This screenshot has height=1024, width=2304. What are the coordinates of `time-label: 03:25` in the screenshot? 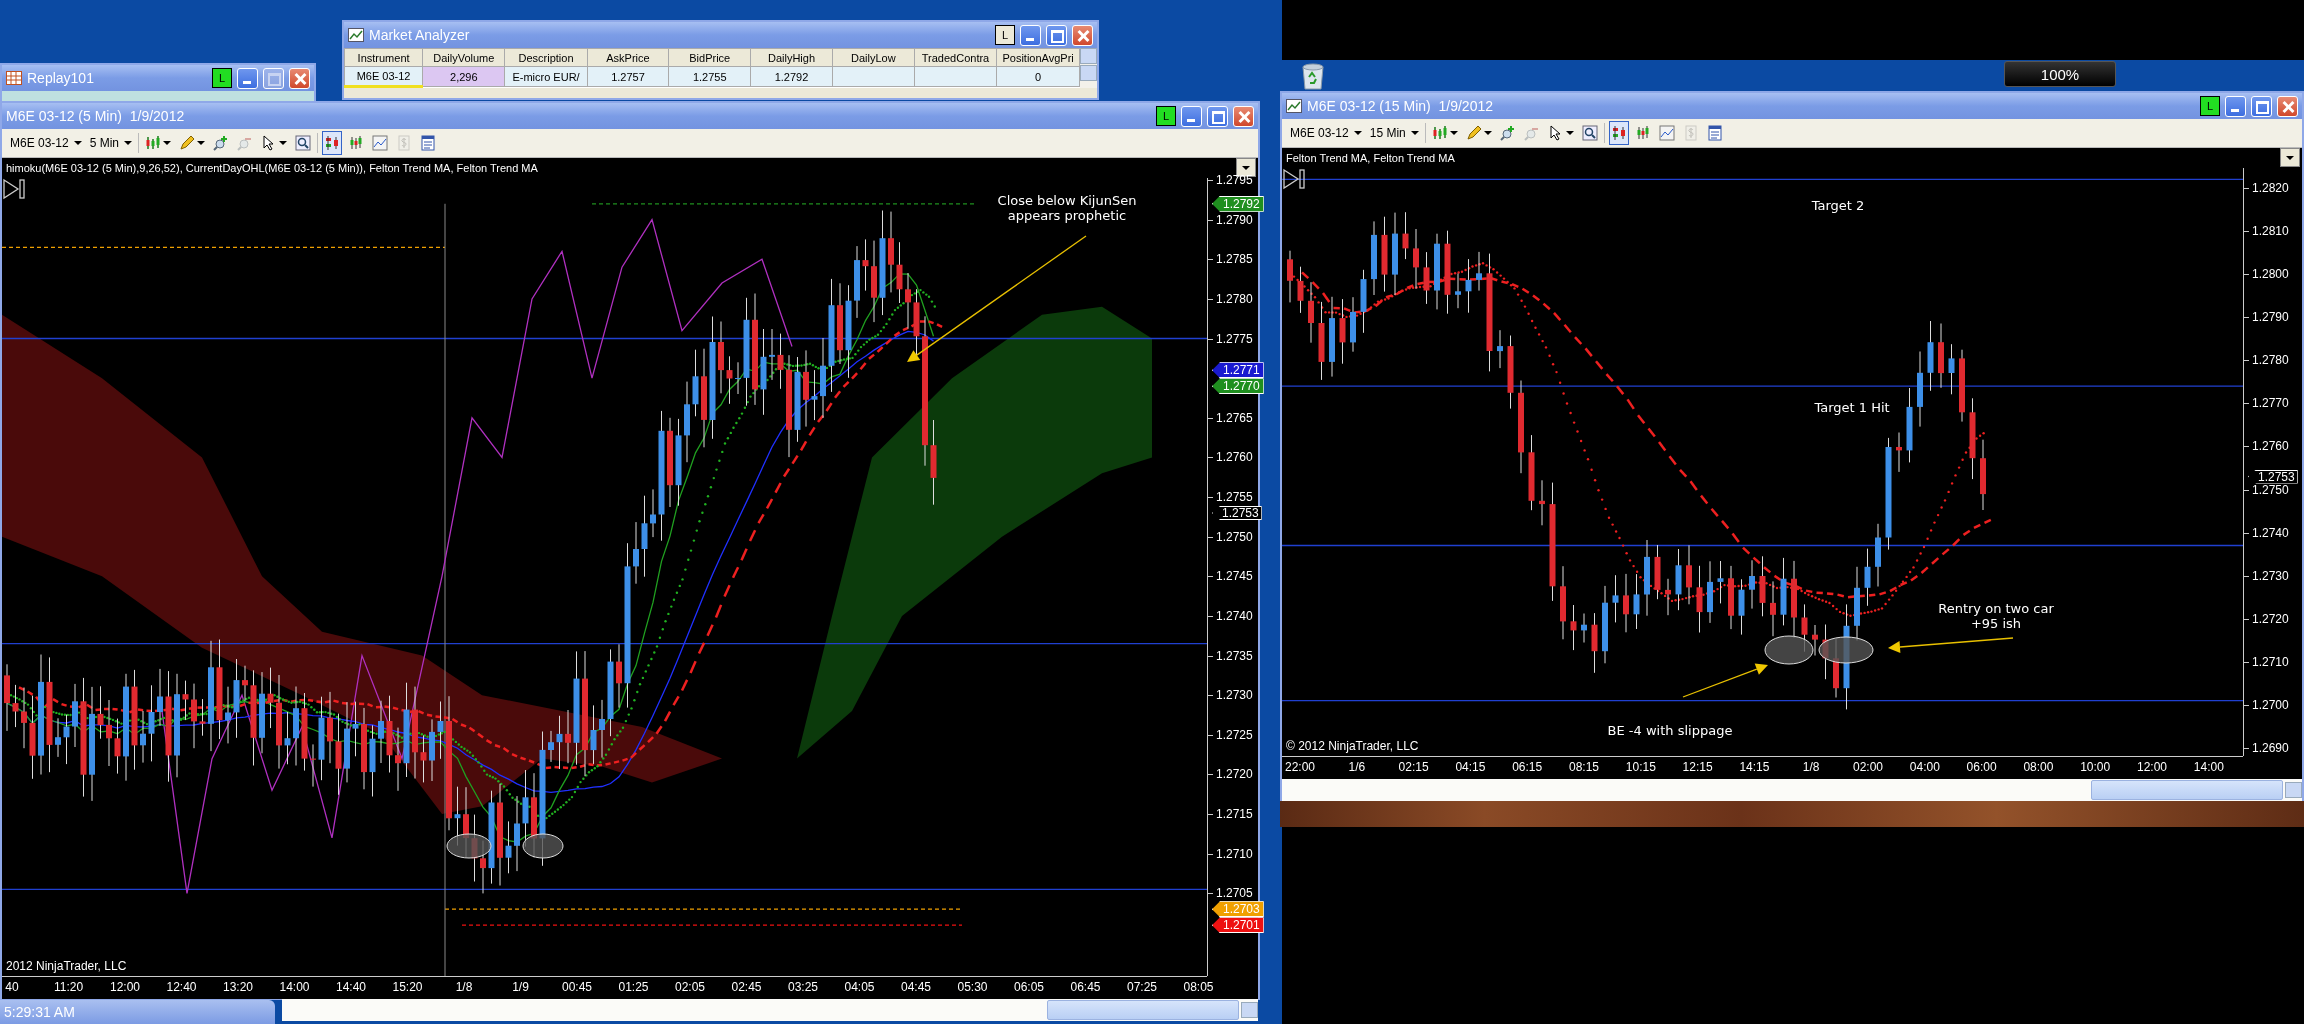 It's located at (803, 987).